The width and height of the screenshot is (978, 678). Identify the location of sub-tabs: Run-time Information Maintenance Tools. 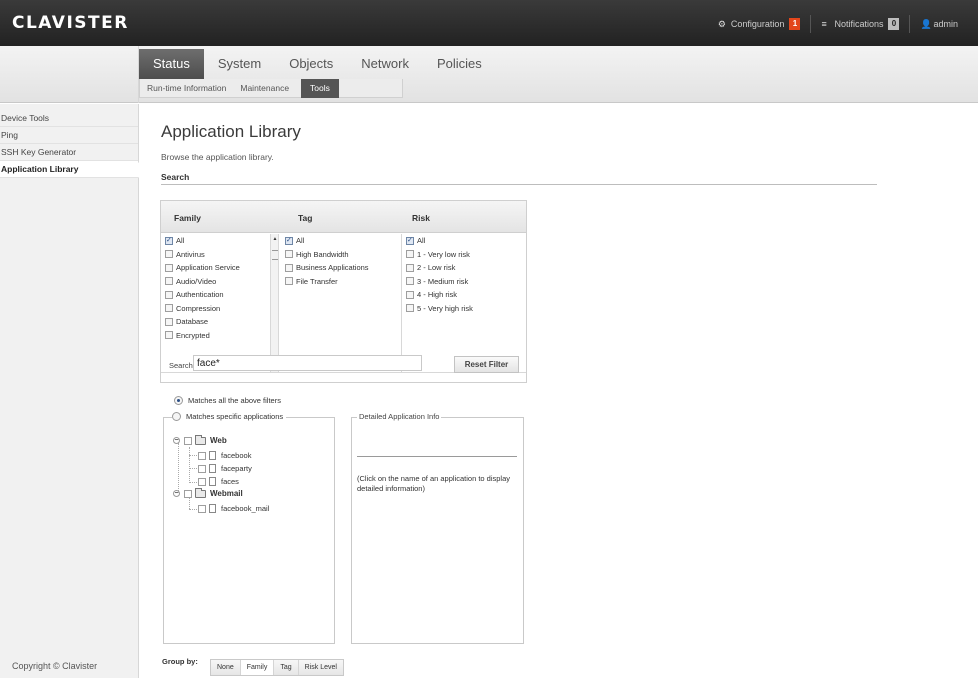
(271, 88).